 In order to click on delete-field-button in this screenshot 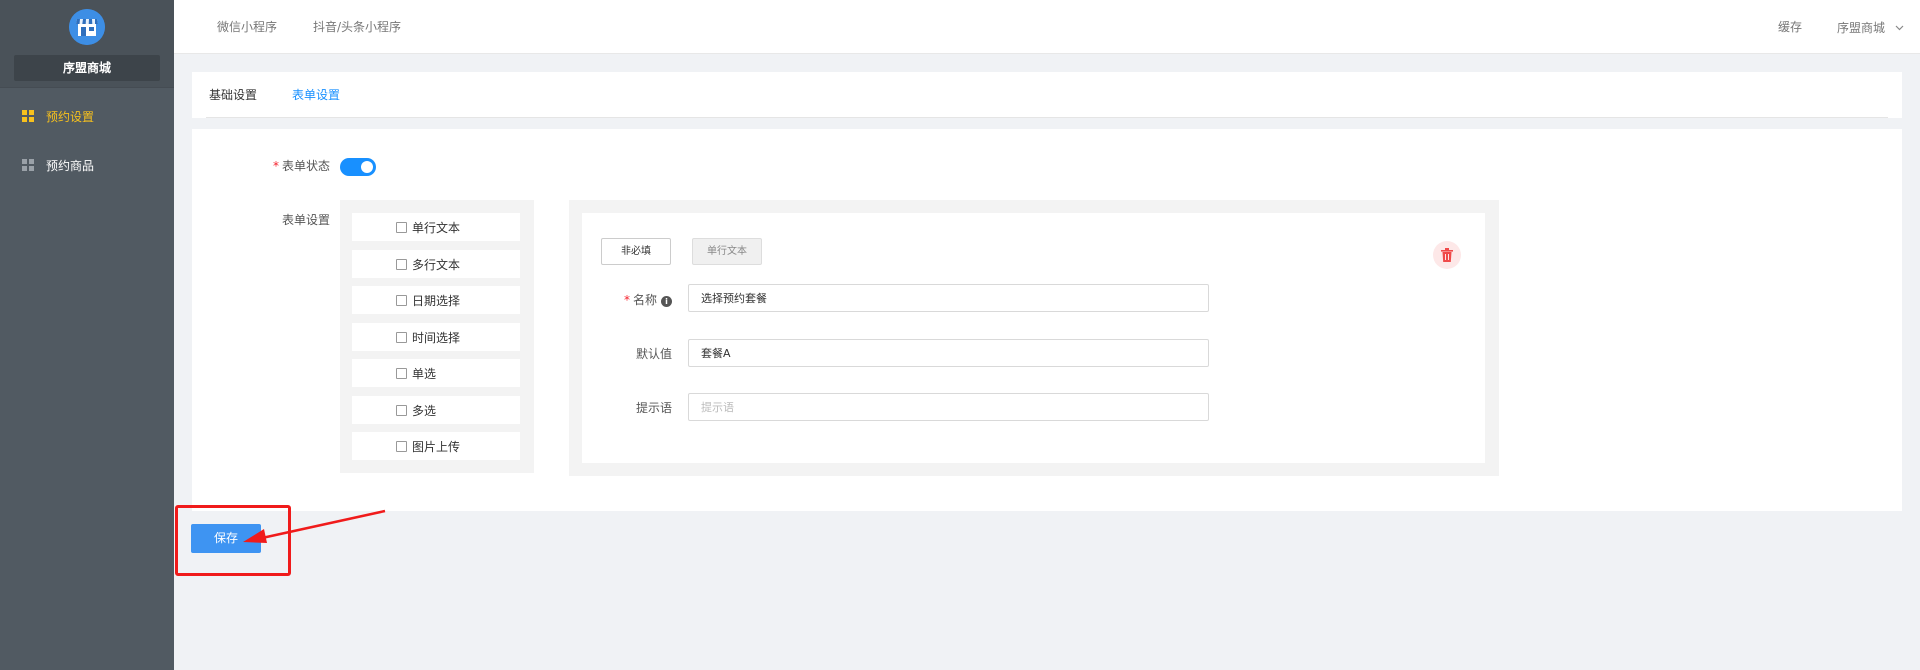, I will do `click(1447, 255)`.